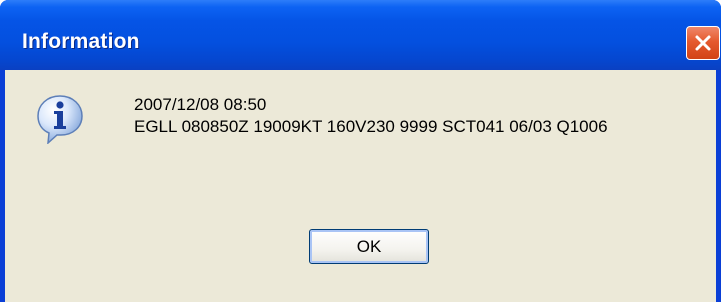  Describe the element at coordinates (718, 186) in the screenshot. I see `window-right-border` at that location.